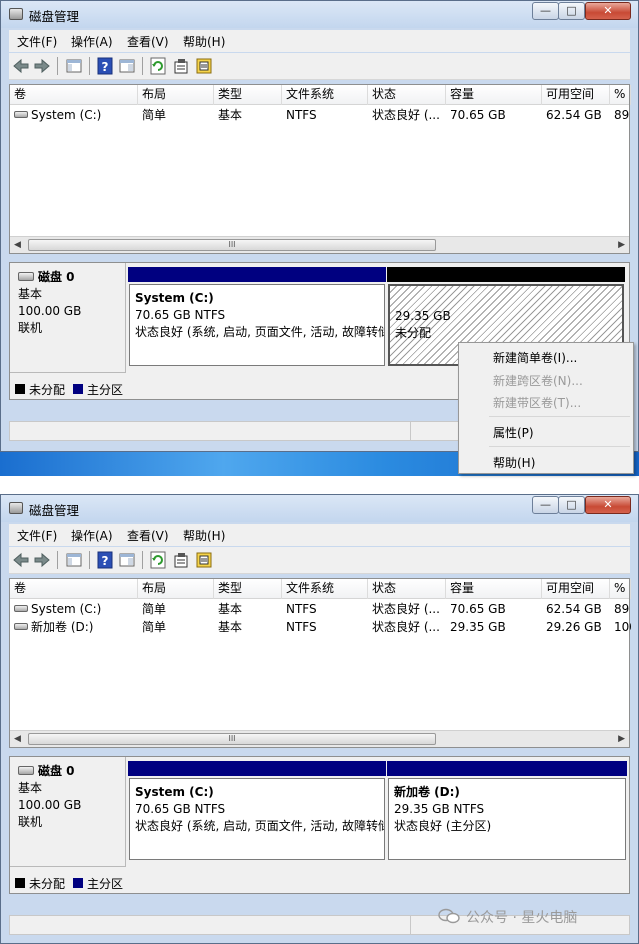 The height and width of the screenshot is (944, 639). I want to click on volume-percent-free: 89, so click(622, 609).